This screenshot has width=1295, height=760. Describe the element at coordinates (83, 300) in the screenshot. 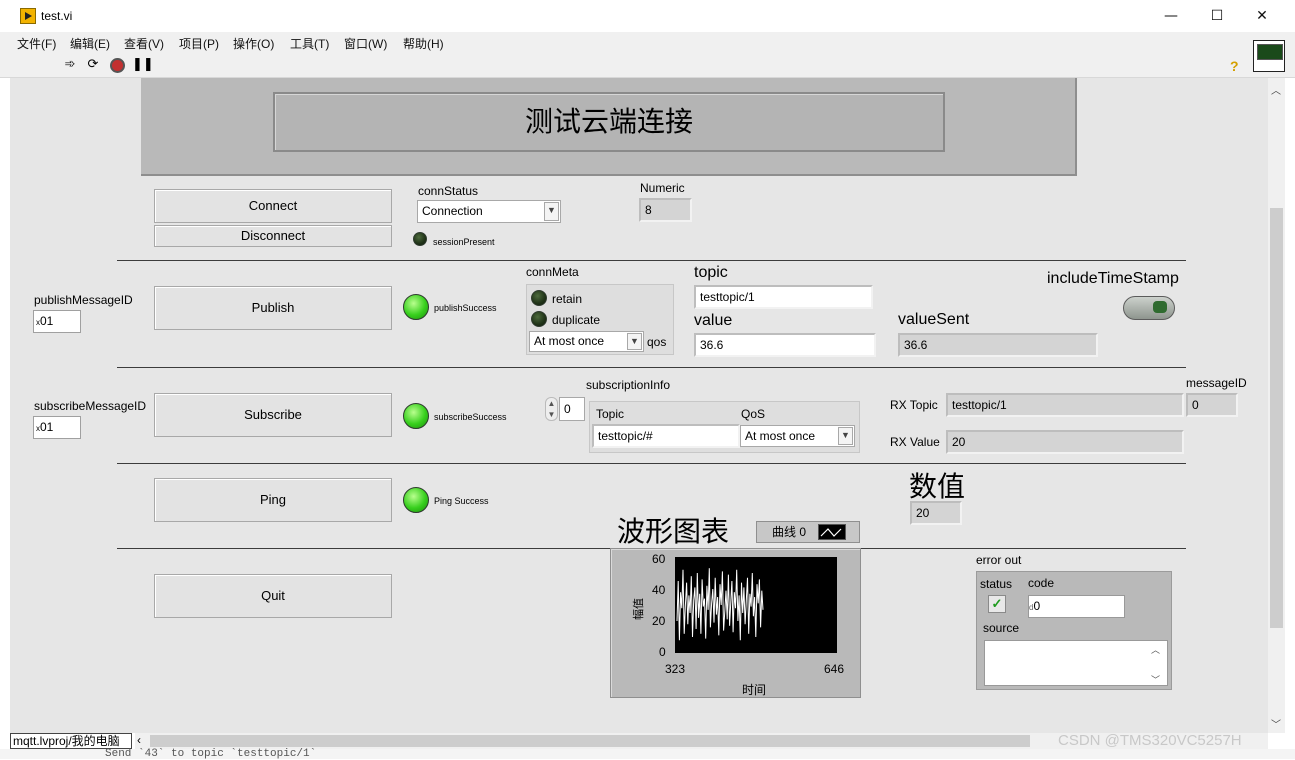

I see `publish-message-id-label: publishMessageID` at that location.